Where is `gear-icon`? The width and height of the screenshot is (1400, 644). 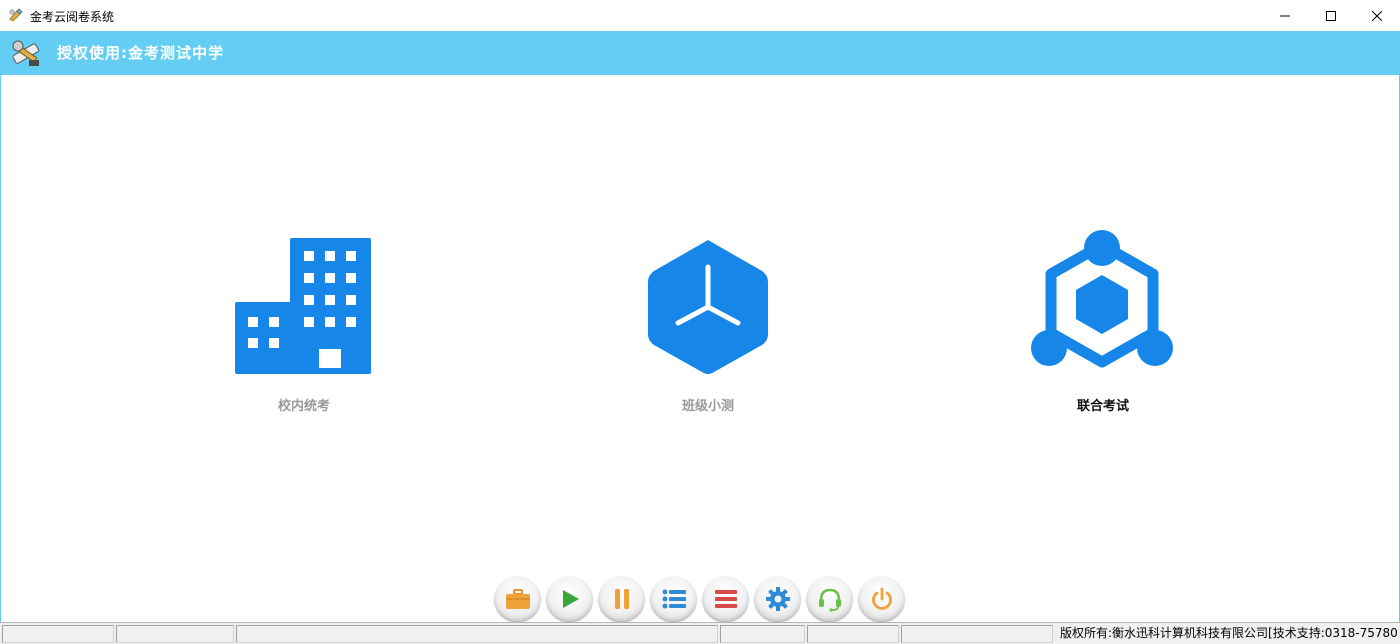 gear-icon is located at coordinates (777, 599).